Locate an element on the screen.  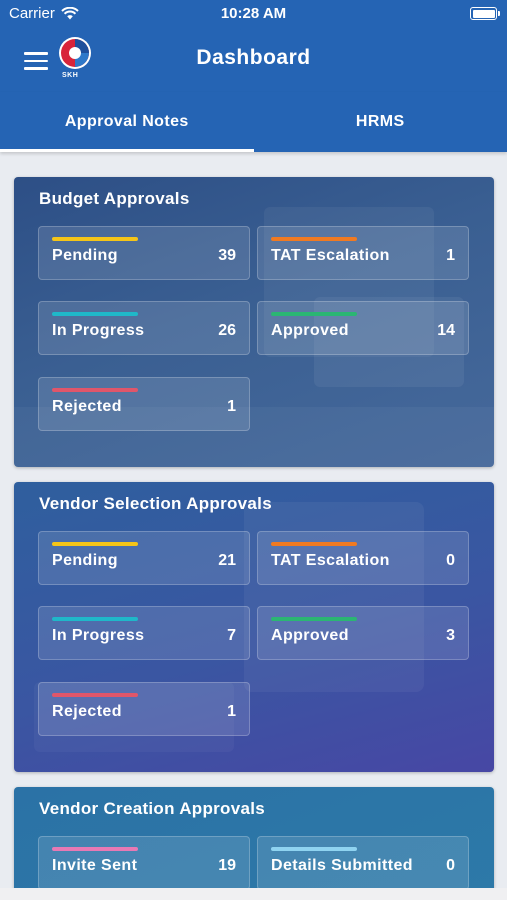
bottom-strip is located at coordinates (253, 894).